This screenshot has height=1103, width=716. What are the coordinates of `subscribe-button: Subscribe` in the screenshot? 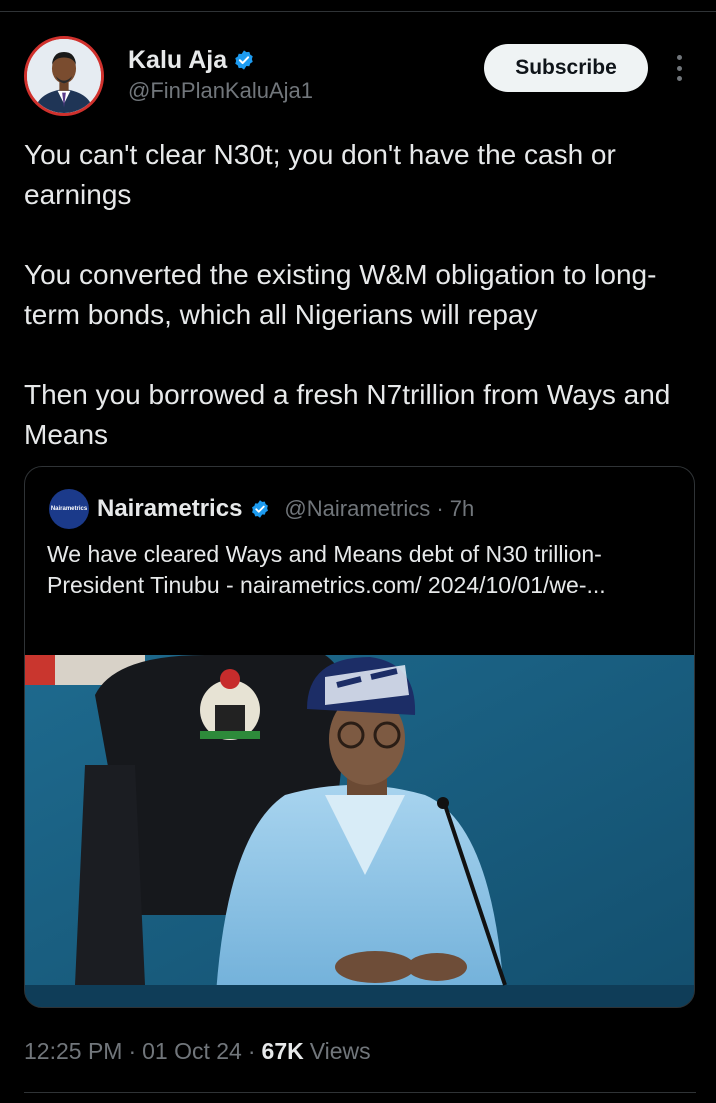 It's located at (566, 68).